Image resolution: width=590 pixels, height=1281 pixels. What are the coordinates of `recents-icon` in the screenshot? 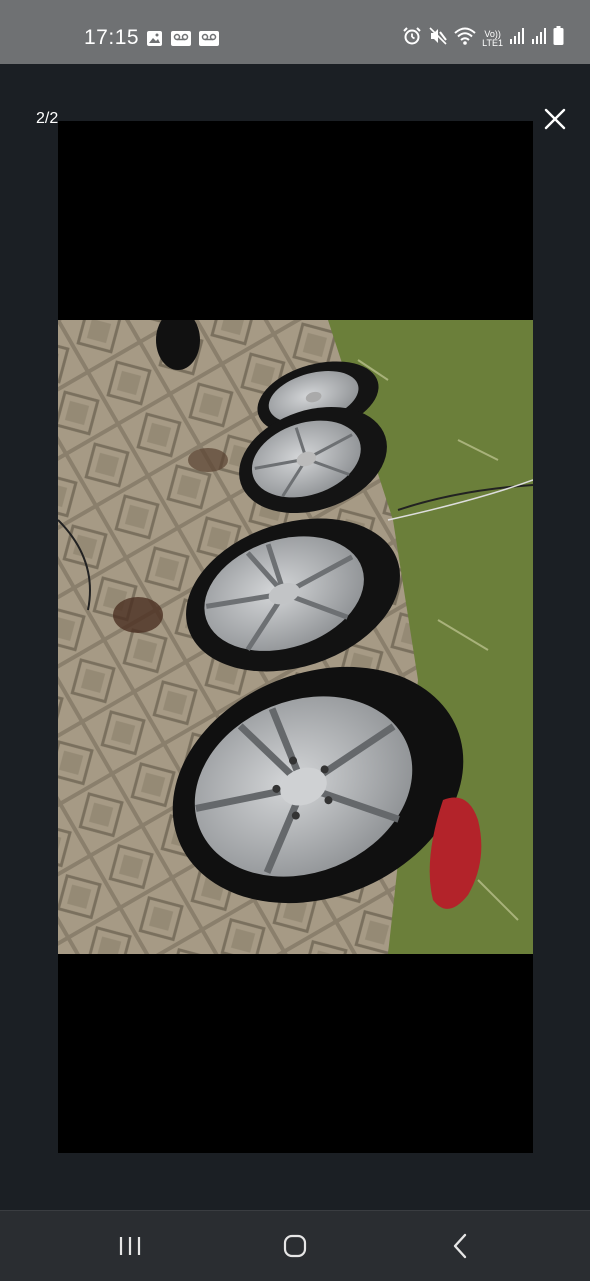 It's located at (130, 1246).